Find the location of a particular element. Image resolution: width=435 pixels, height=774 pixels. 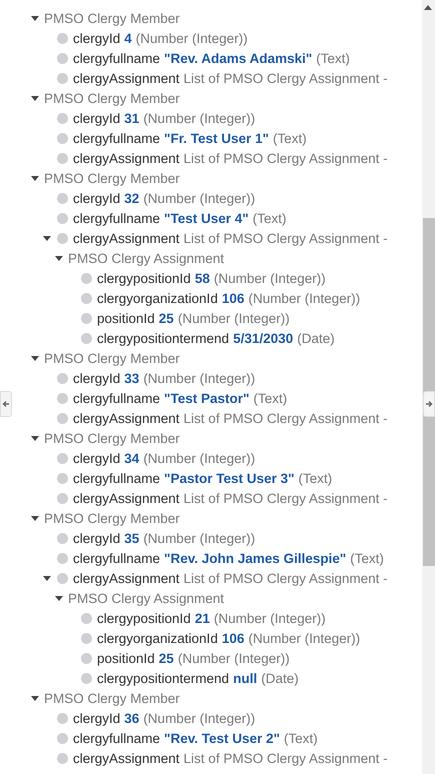

field-type: (Date) is located at coordinates (316, 338).